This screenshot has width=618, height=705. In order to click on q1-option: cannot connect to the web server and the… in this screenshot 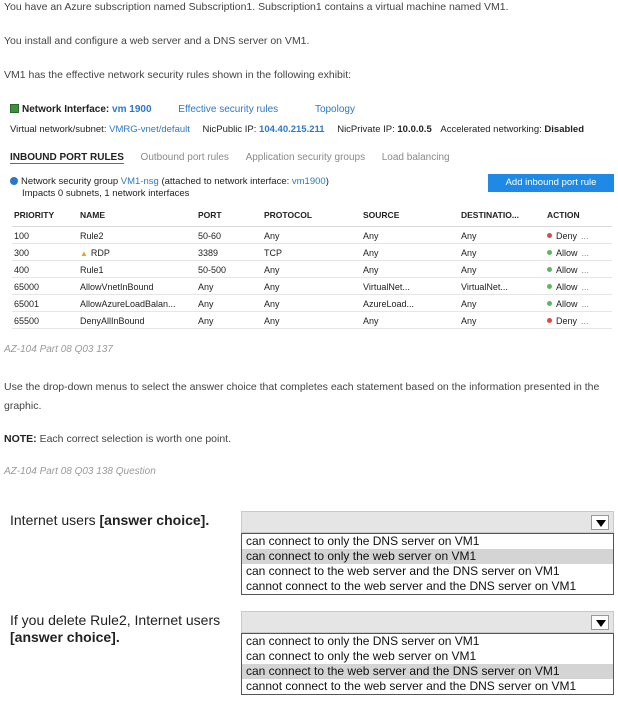, I will do `click(427, 586)`.